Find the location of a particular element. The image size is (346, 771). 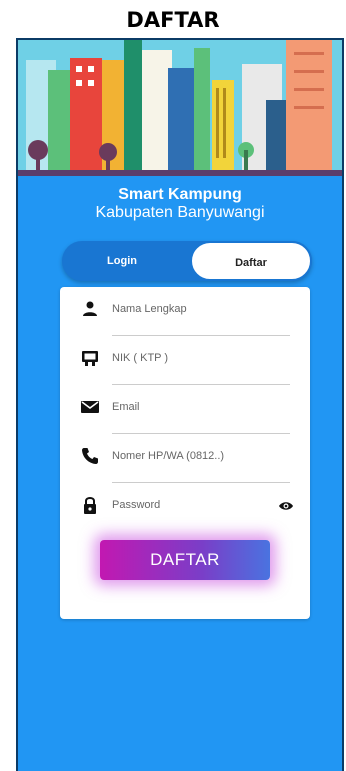

phone-input is located at coordinates (192, 456).